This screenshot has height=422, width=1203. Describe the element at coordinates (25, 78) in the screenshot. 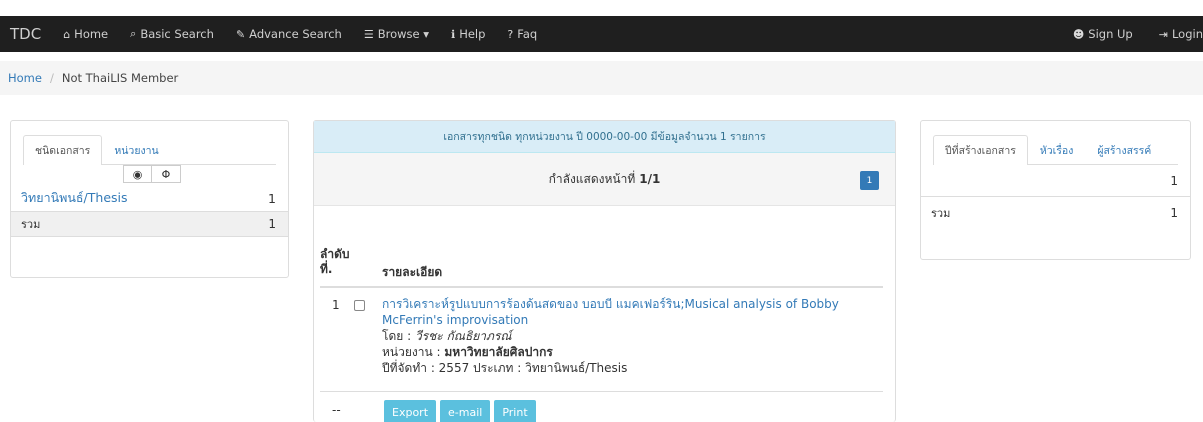

I see `breadcrumb-home-link: Home` at that location.